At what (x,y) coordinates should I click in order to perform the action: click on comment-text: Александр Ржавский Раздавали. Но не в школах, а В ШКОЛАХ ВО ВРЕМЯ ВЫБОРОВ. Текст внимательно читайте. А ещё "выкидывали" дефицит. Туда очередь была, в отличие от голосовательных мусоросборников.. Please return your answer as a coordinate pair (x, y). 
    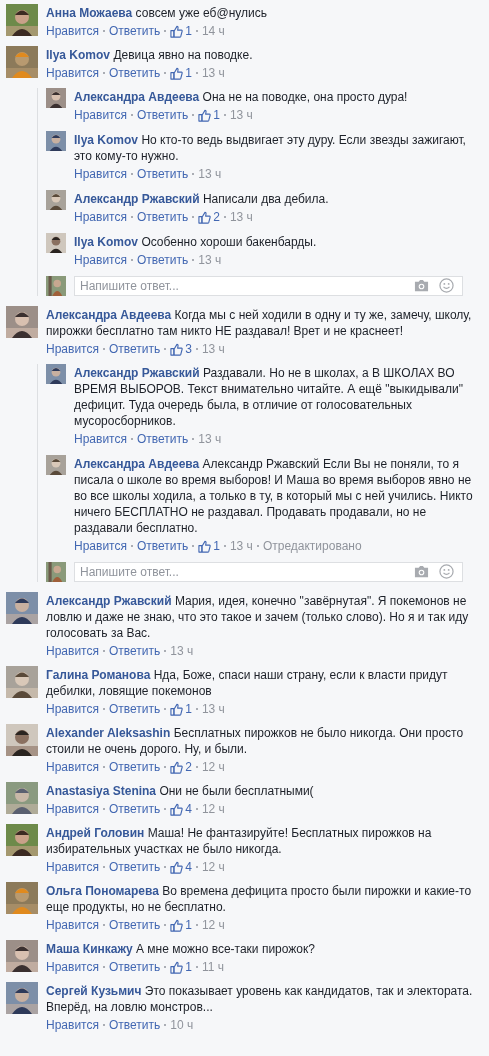
    Looking at the image, I should click on (269, 397).